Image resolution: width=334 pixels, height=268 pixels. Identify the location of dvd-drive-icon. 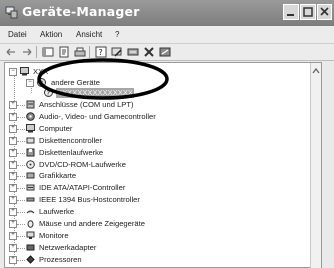
(30, 164).